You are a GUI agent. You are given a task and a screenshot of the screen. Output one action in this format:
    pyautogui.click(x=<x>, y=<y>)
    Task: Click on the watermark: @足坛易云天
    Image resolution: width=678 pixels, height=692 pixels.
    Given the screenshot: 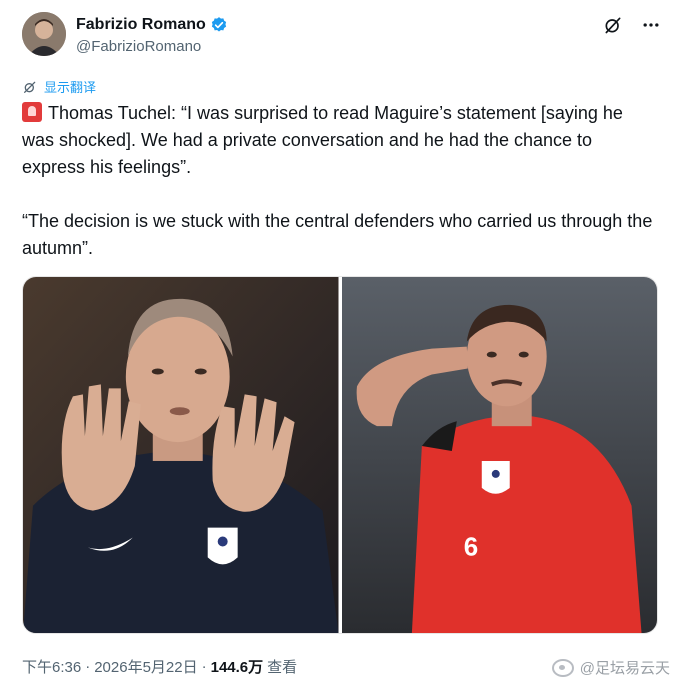 What is the action you would take?
    pyautogui.click(x=610, y=667)
    